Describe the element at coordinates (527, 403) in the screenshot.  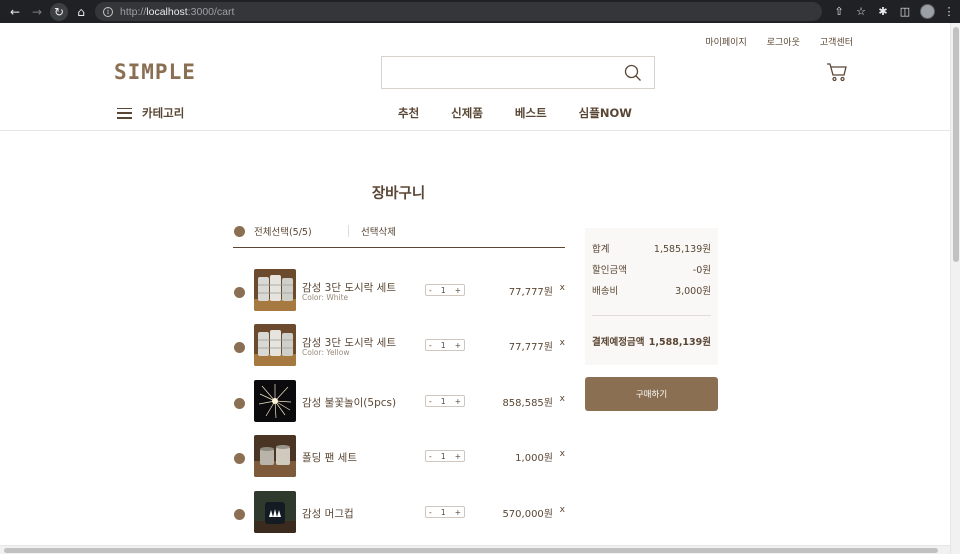
I see `item-price: 858,585원` at that location.